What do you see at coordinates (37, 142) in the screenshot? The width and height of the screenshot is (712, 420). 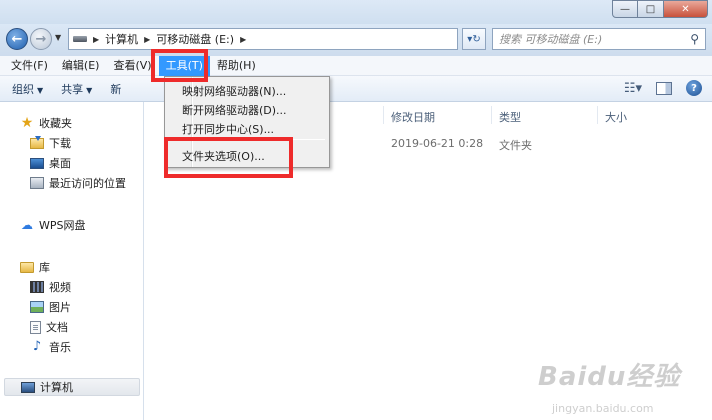 I see `downloads-folder-icon` at bounding box center [37, 142].